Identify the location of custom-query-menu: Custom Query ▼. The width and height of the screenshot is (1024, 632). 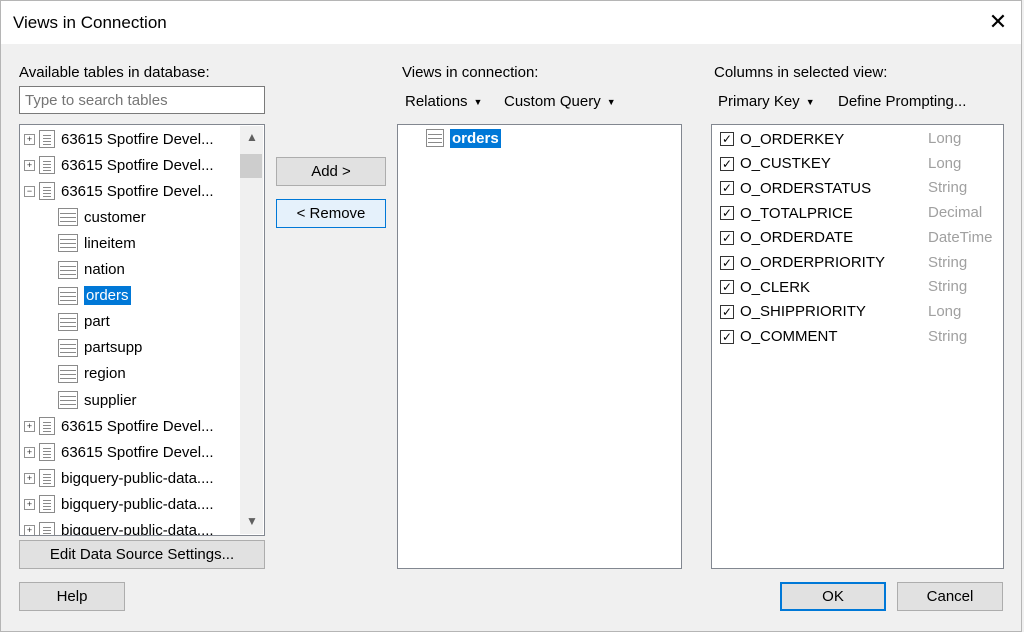
(560, 101).